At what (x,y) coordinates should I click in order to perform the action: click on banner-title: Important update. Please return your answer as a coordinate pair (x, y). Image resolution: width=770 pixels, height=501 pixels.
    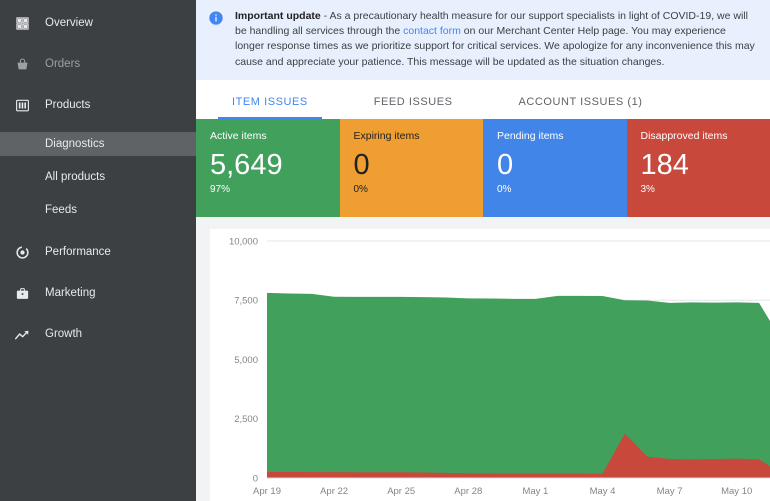
    Looking at the image, I should click on (278, 16).